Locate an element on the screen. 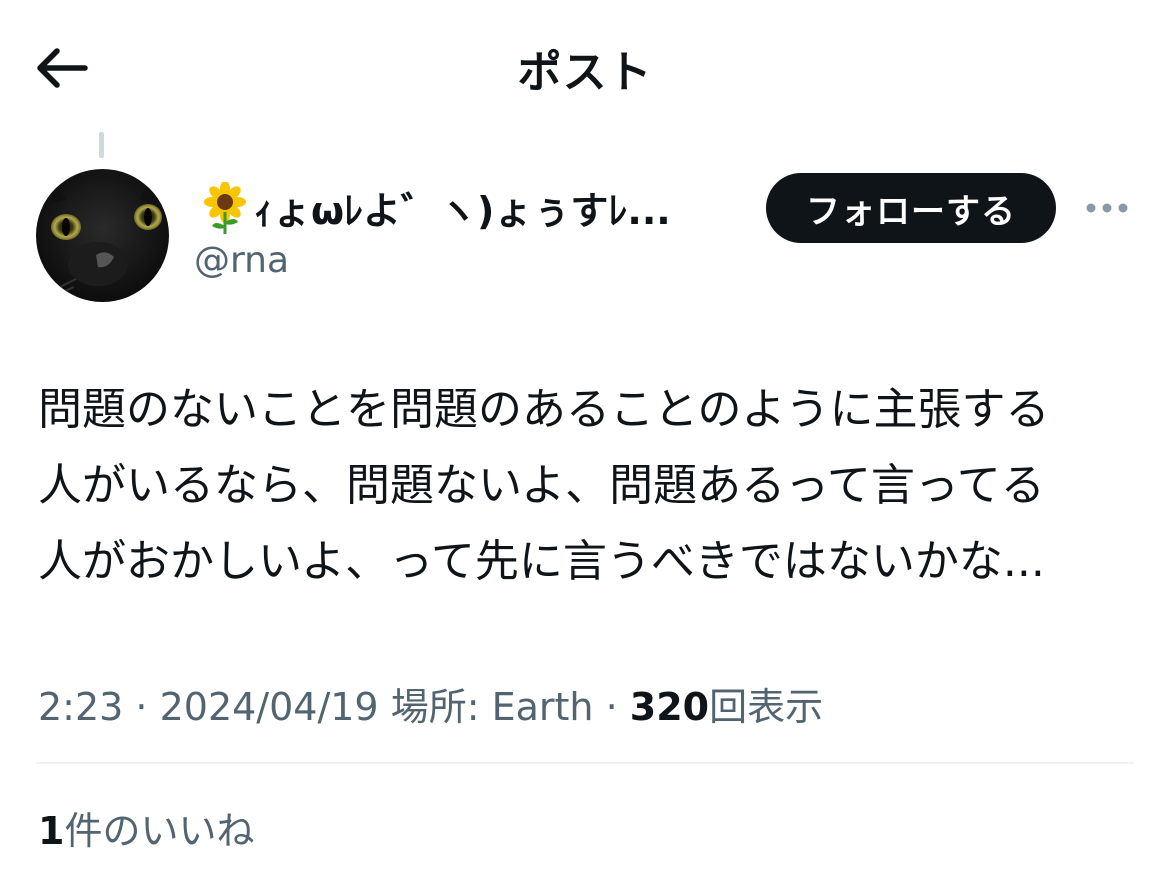  post-text-line: 問題のないことを問題のあることのように主張する is located at coordinates (544, 409).